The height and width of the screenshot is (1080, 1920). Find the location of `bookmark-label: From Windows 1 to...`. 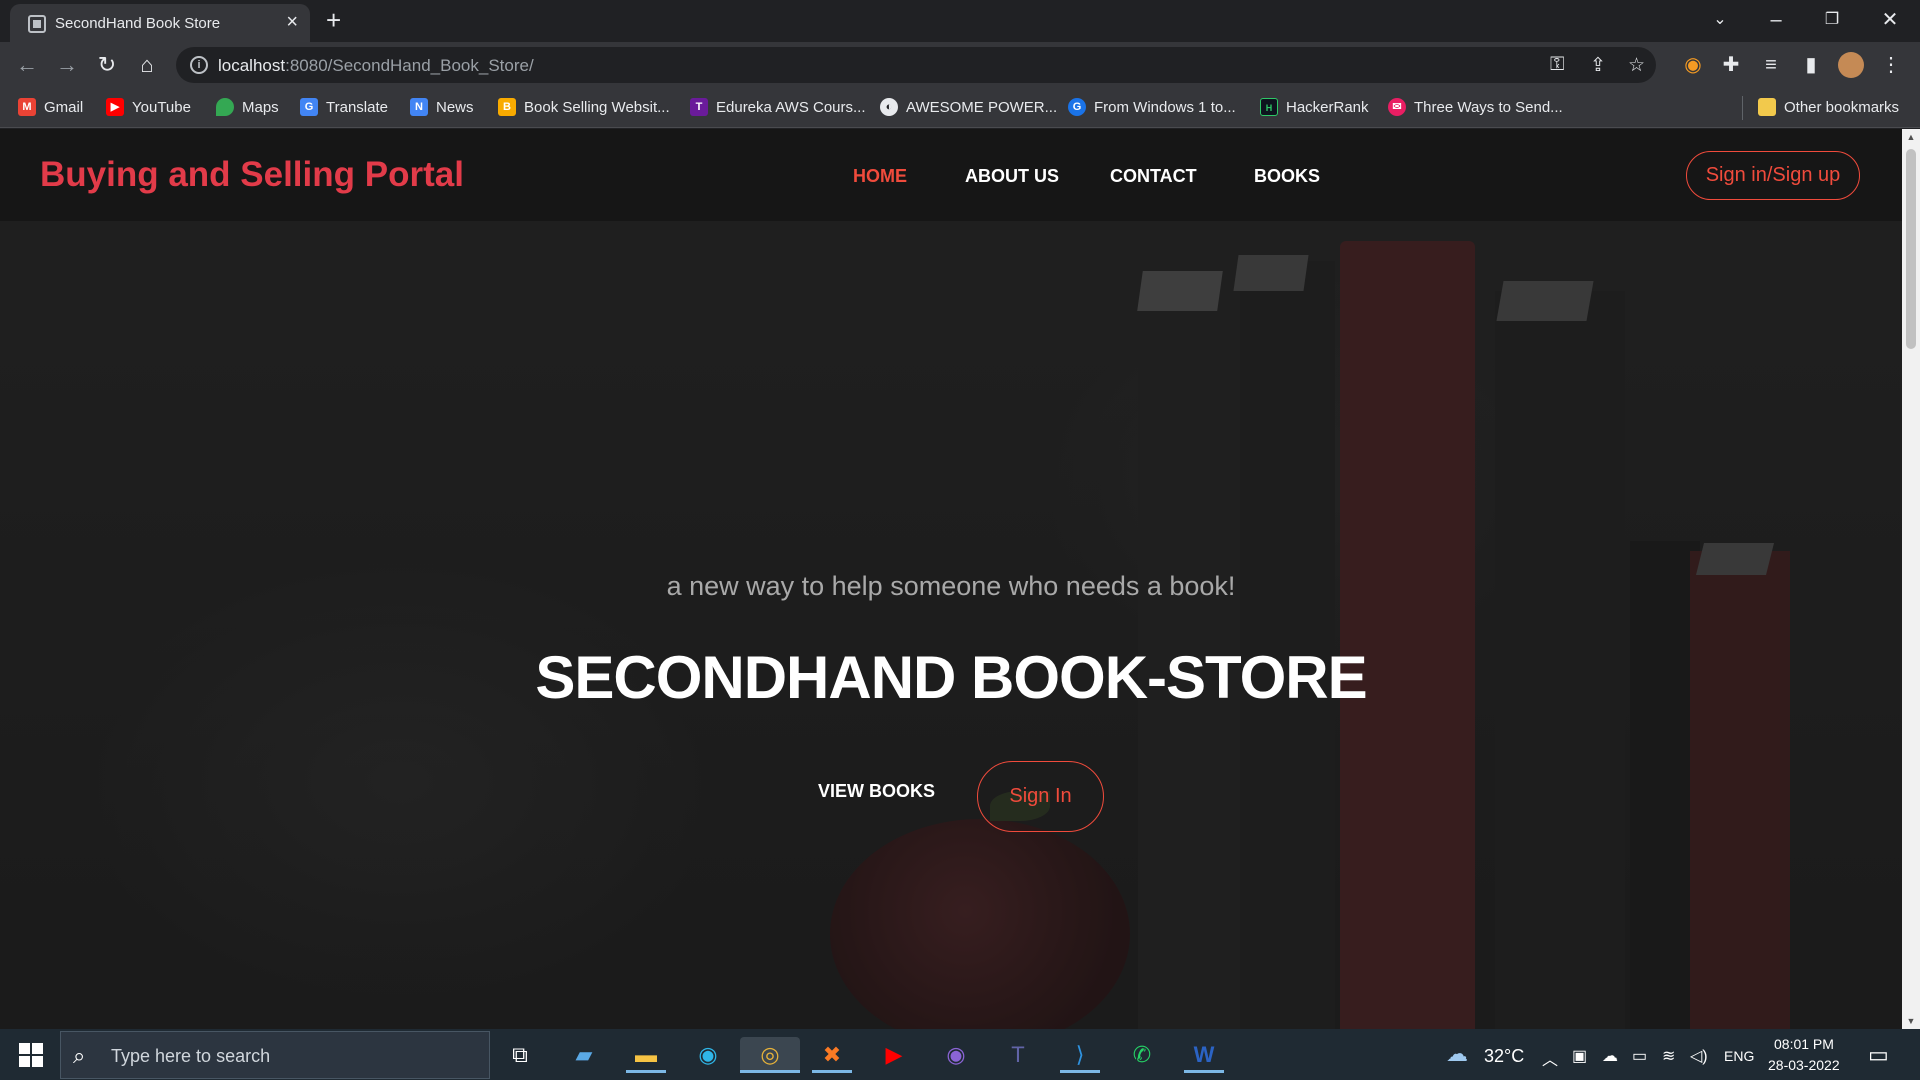

bookmark-label: From Windows 1 to... is located at coordinates (1165, 107).